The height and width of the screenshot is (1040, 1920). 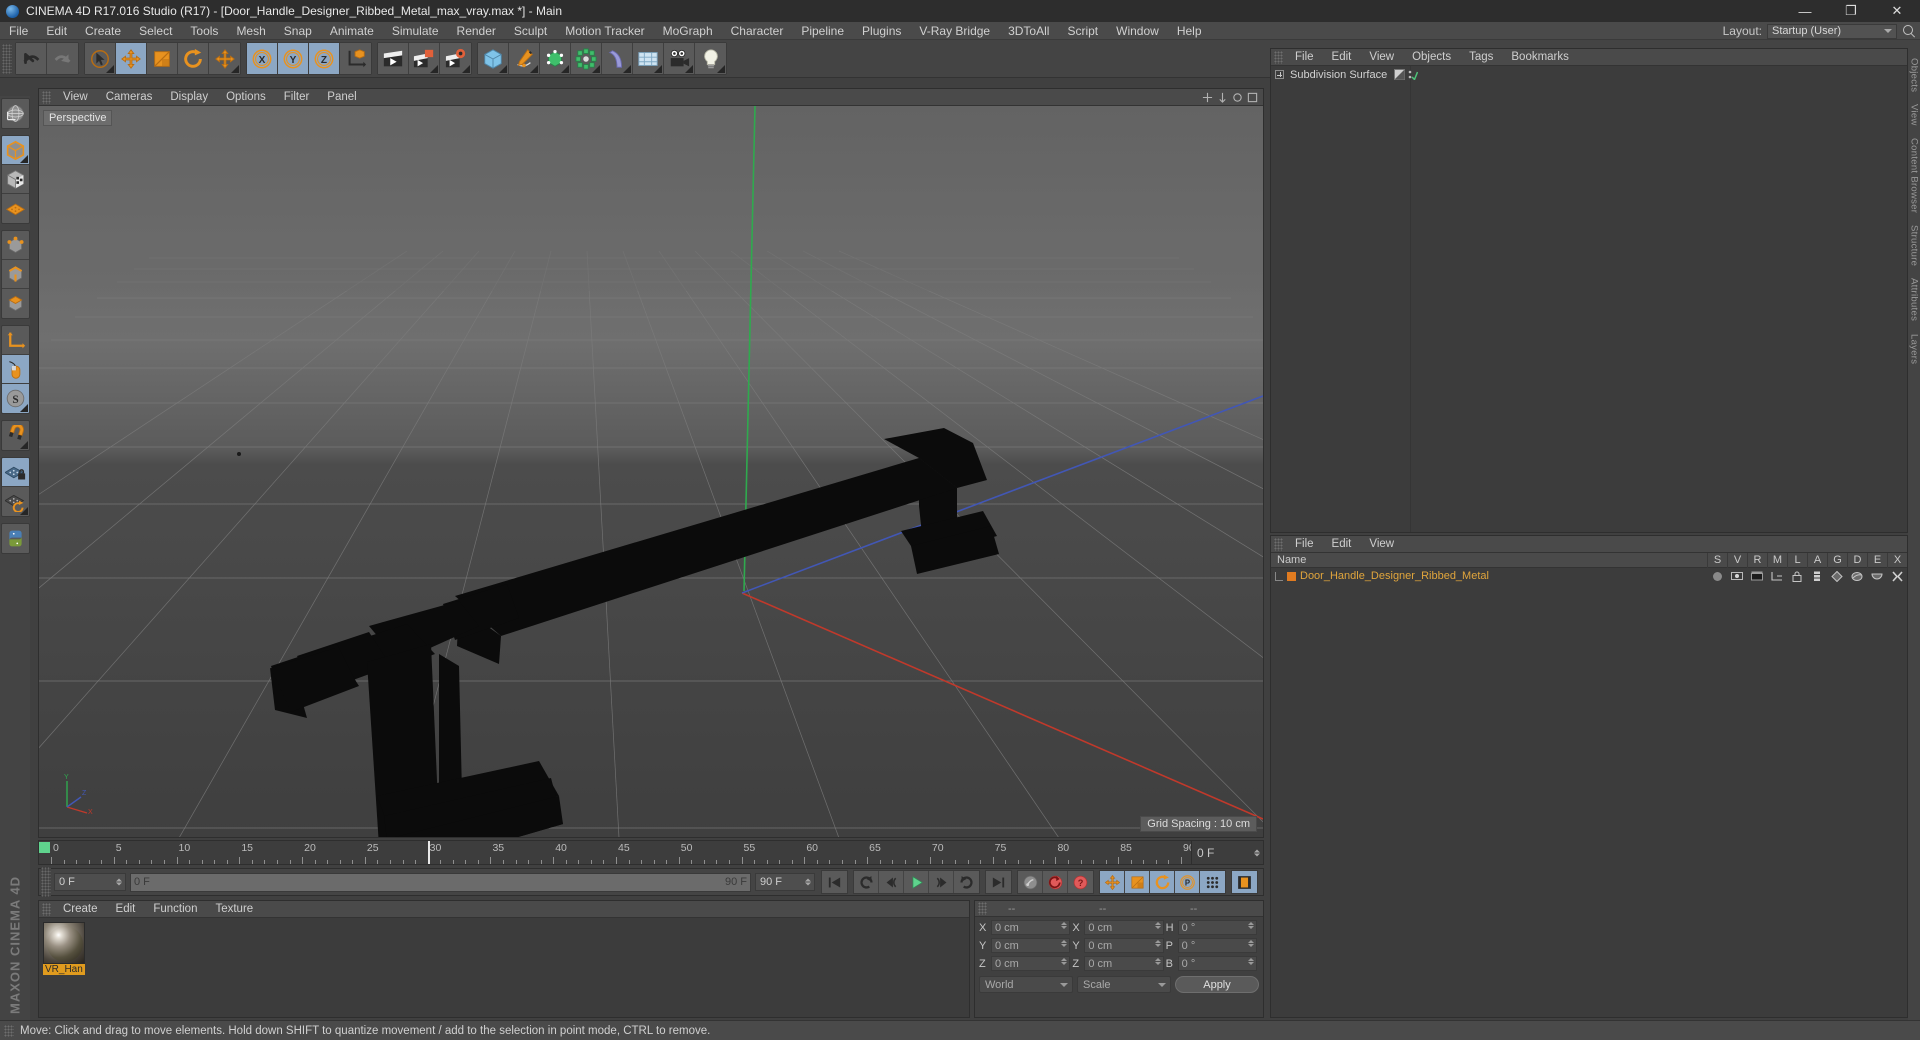 I want to click on scale-tool-button, so click(x=162, y=58).